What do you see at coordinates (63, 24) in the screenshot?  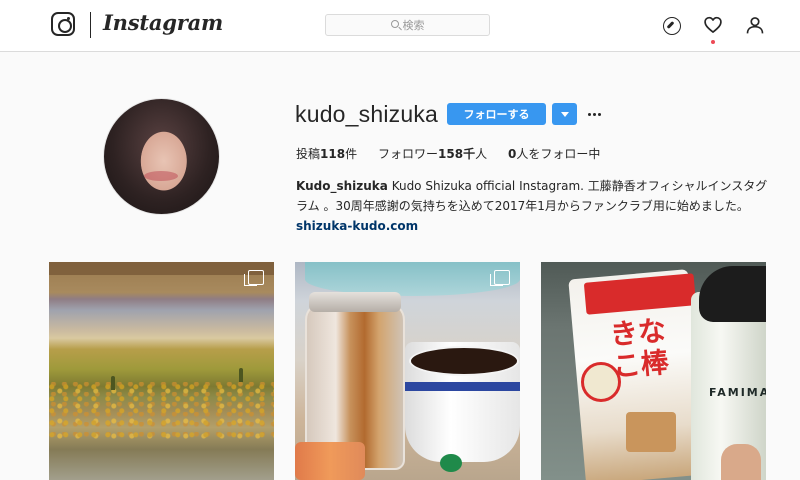 I see `instagram-logo-icon` at bounding box center [63, 24].